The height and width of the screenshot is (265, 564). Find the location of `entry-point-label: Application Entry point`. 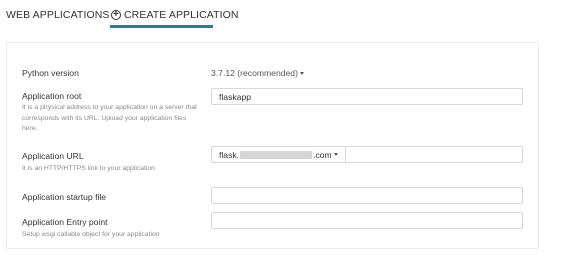

entry-point-label: Application Entry point is located at coordinates (65, 222).